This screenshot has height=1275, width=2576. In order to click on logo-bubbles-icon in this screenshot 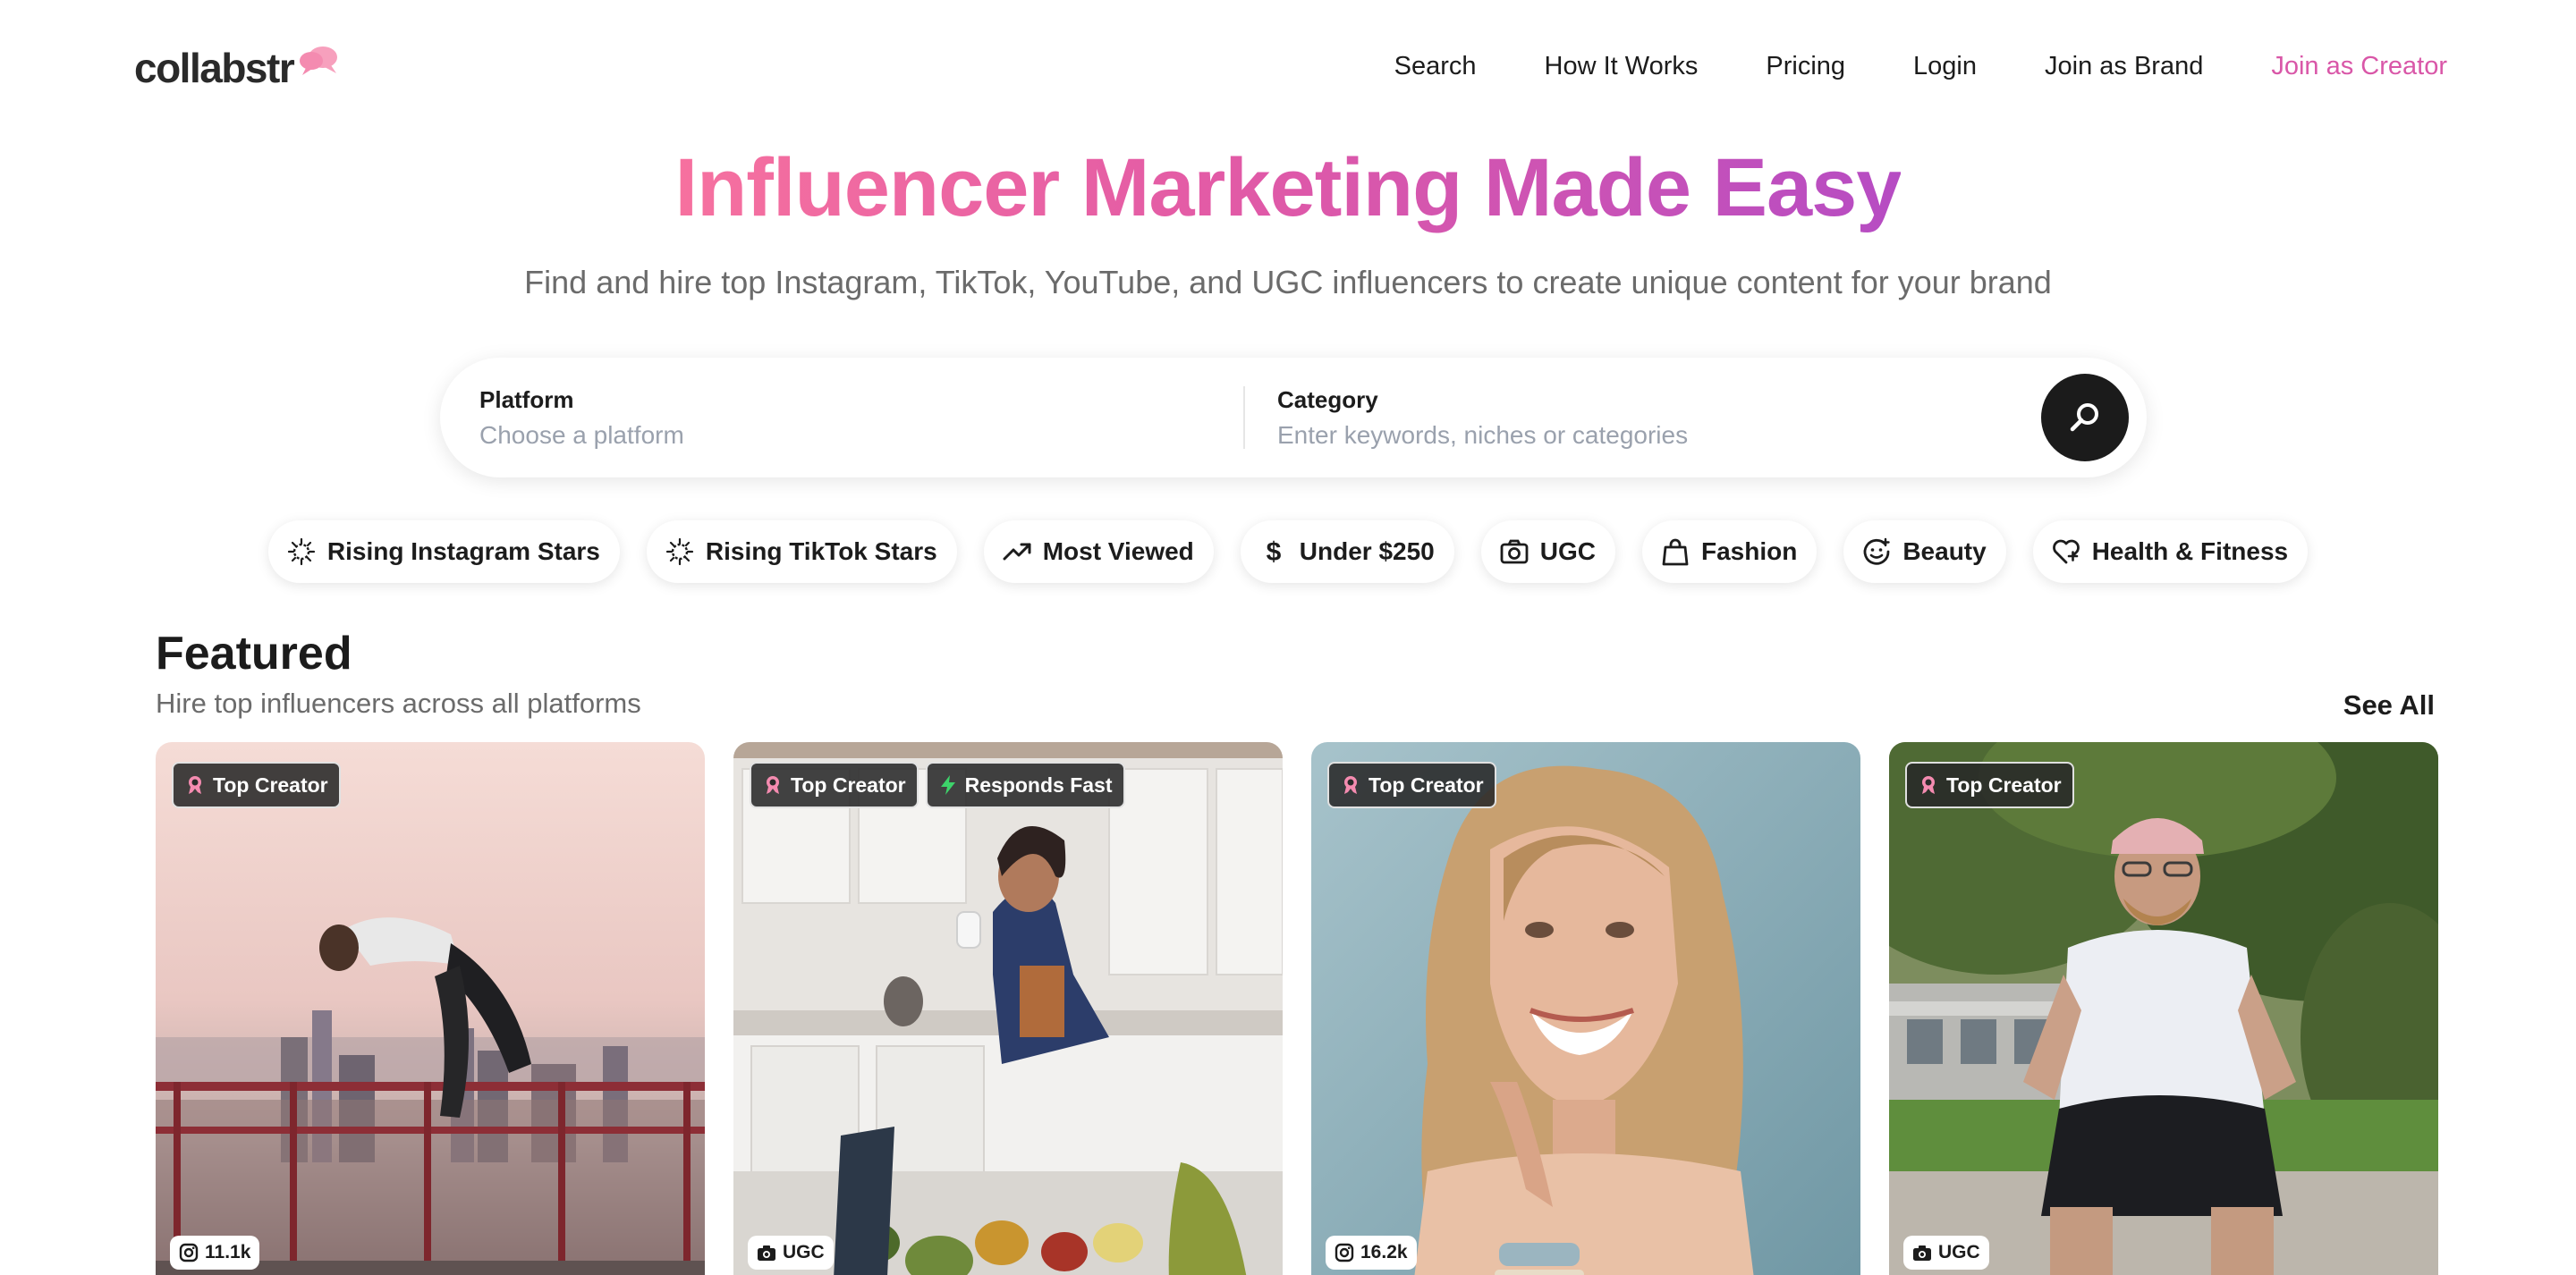, I will do `click(318, 60)`.